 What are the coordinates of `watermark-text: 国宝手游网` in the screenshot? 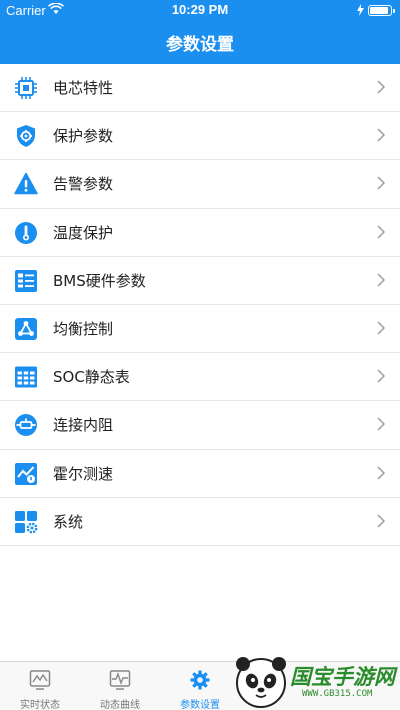 It's located at (342, 677).